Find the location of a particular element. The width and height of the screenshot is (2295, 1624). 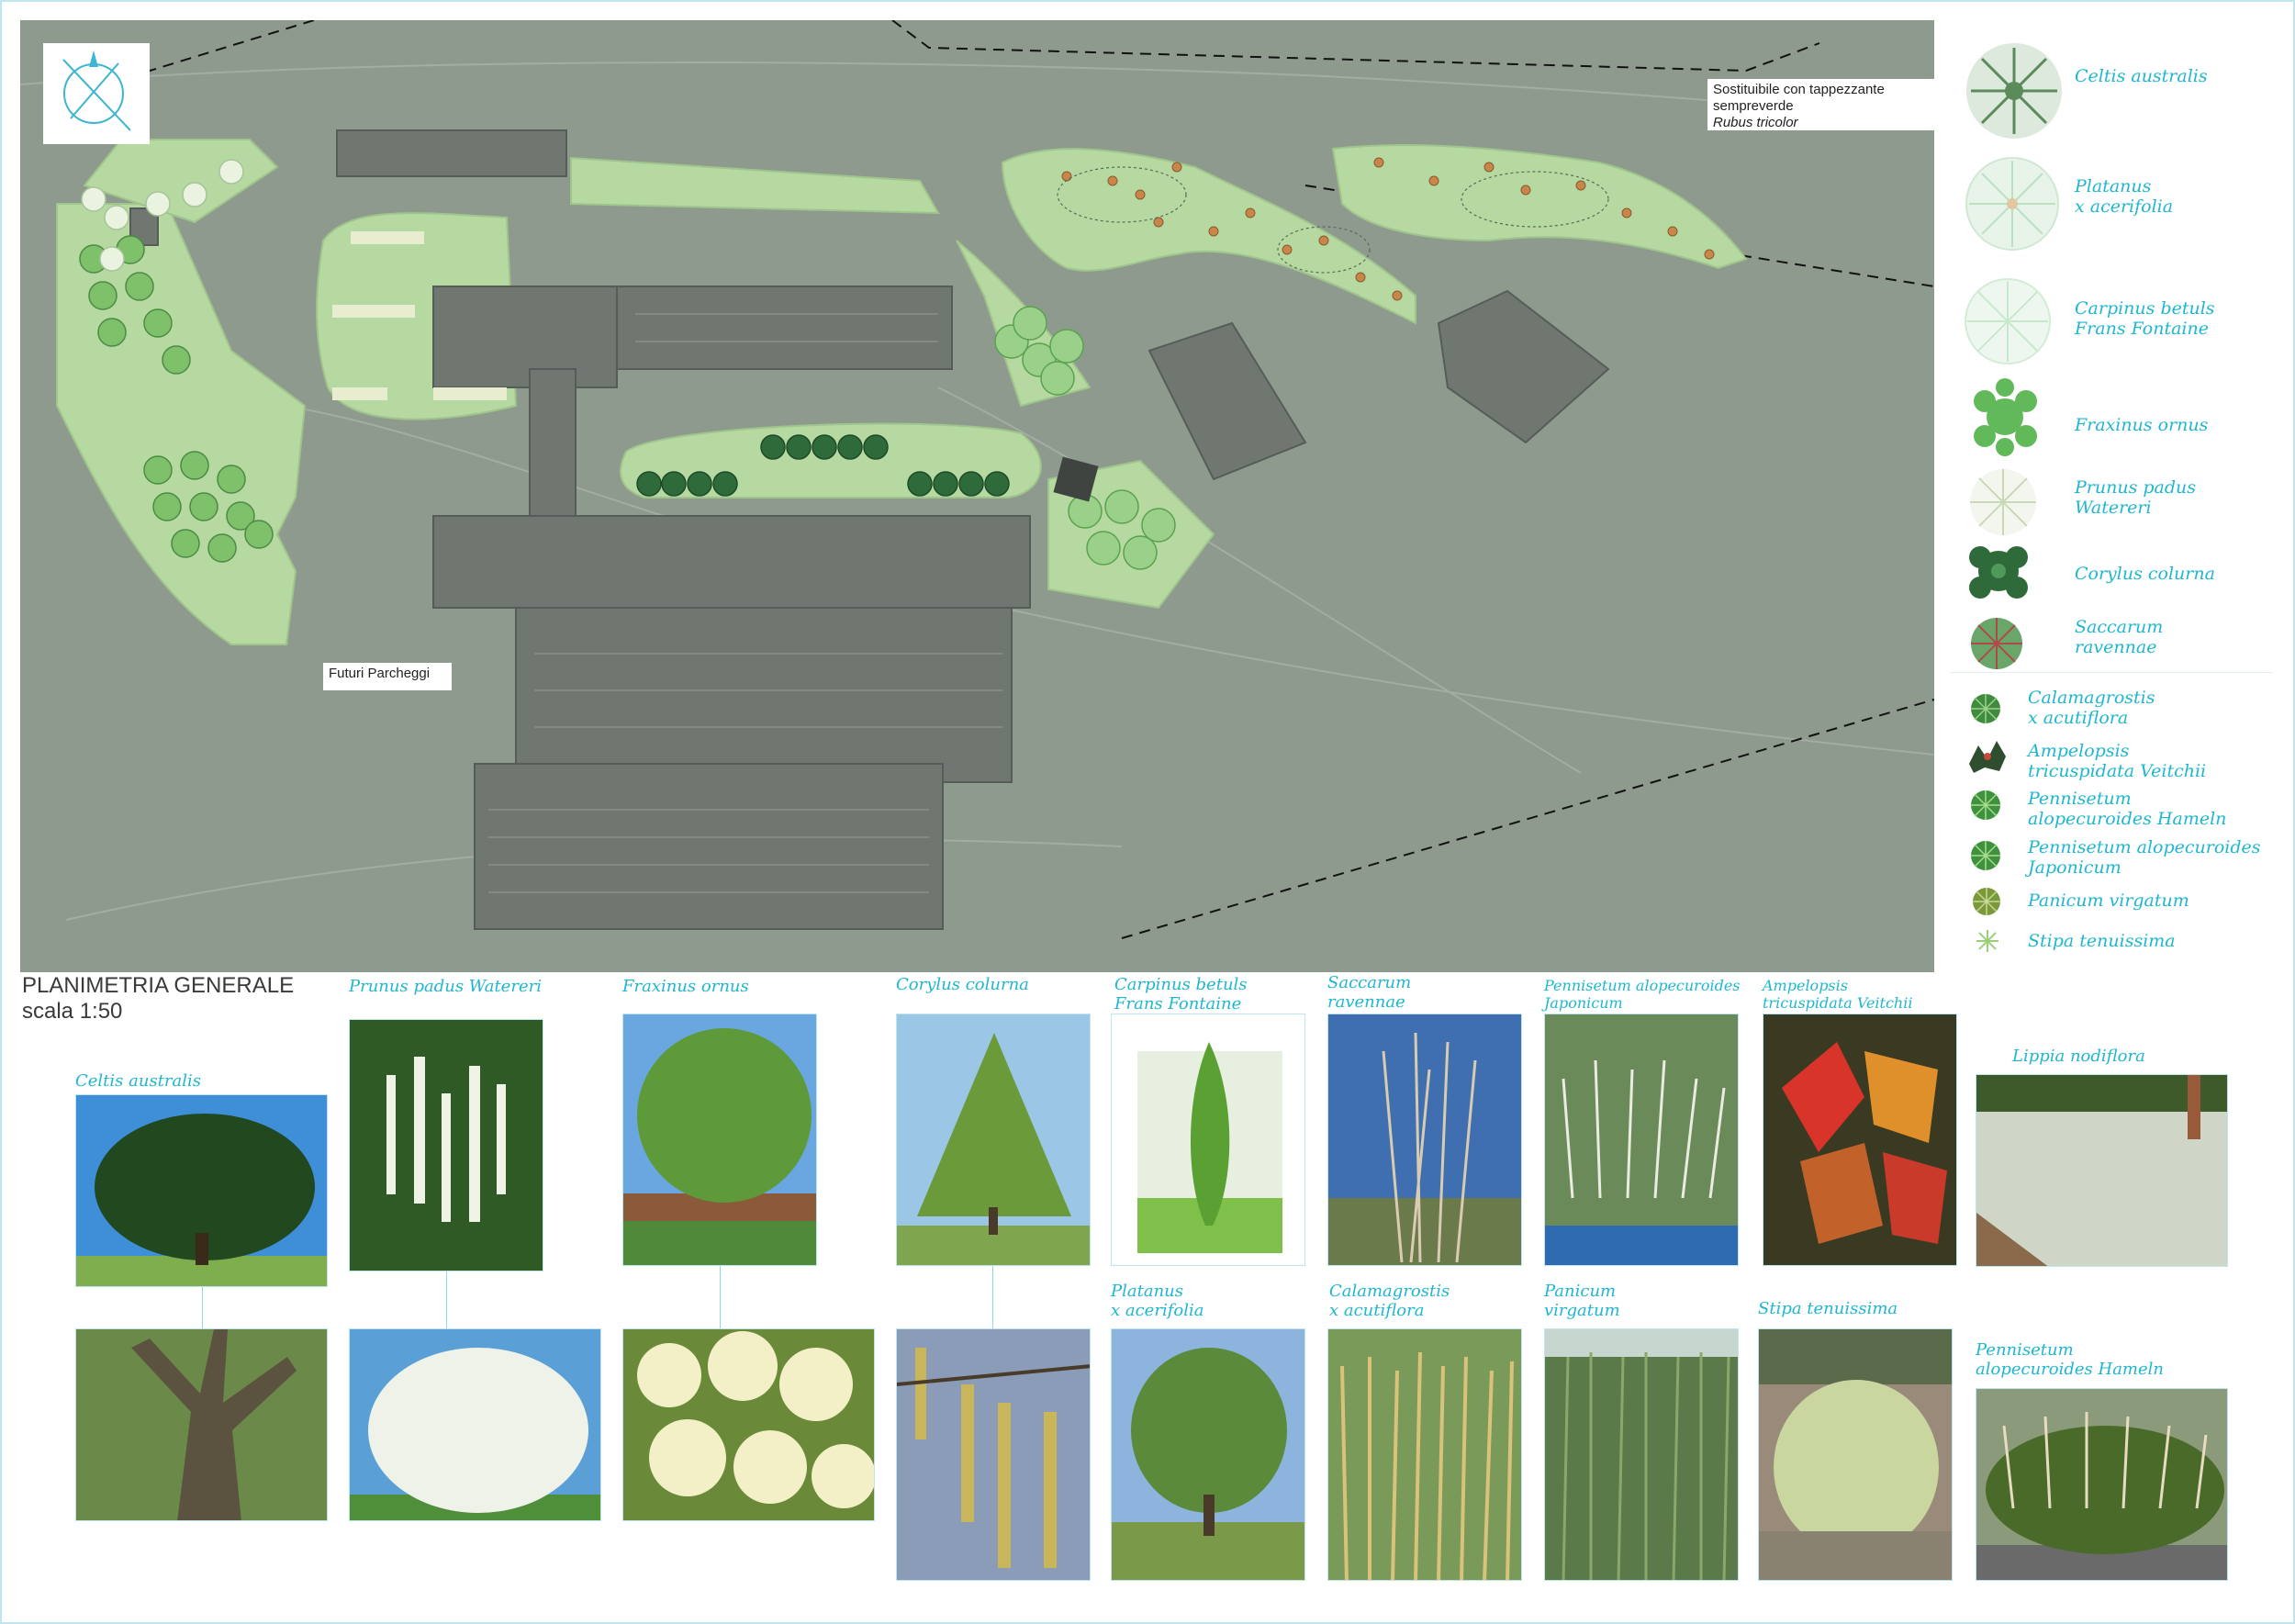

photo-label-lippia: Lippia nodiflora is located at coordinates (2078, 1056).